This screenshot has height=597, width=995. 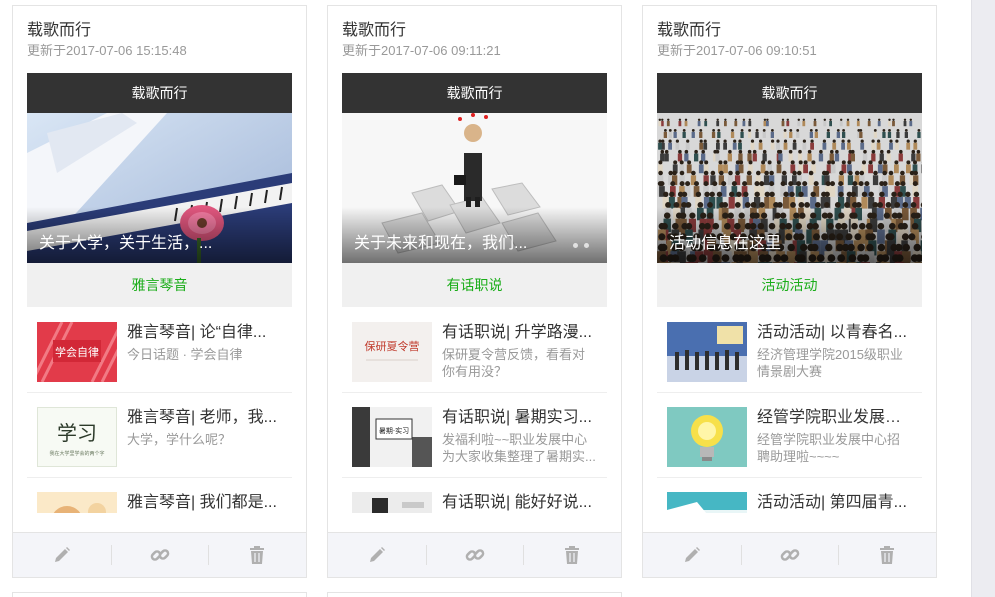 I want to click on article-summary: 保研夏令营反馈，看看对你有用没？, so click(x=514, y=363).